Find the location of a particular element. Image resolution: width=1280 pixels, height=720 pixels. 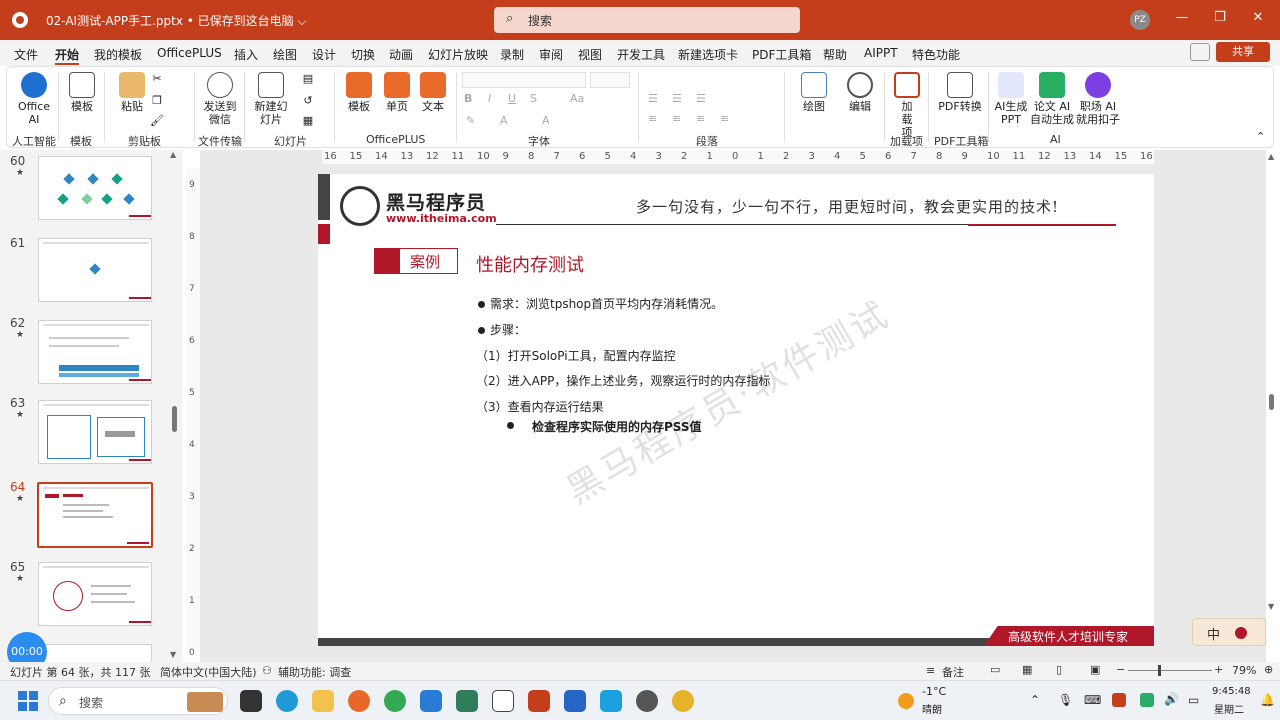

taskbar-search: ⌕ 搜索 is located at coordinates (138, 701).